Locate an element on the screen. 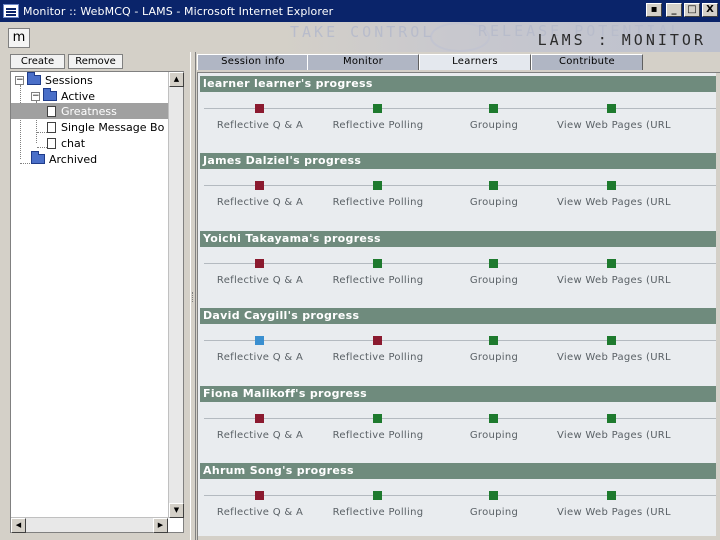  tree-label: Active is located at coordinates (78, 96).